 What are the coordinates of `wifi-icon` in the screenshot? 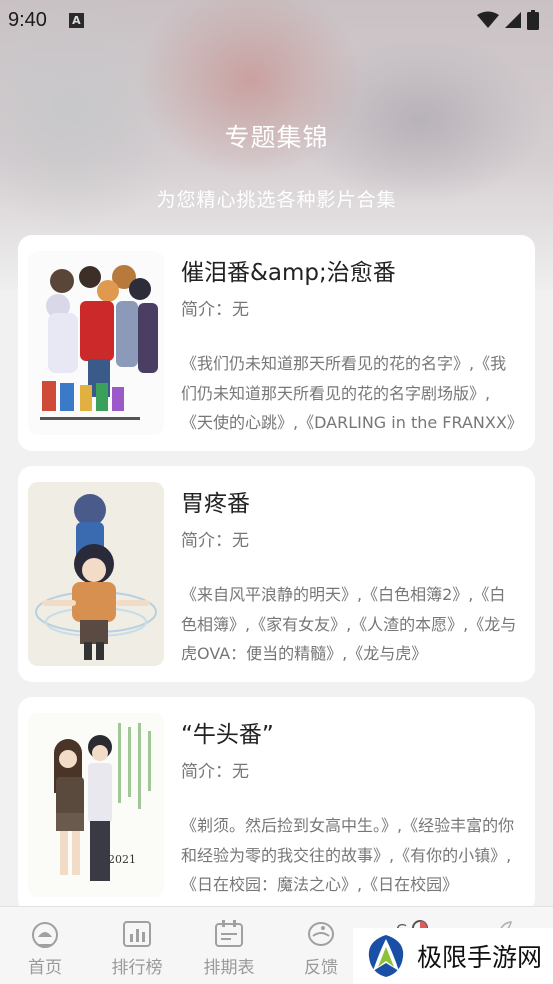 It's located at (488, 19).